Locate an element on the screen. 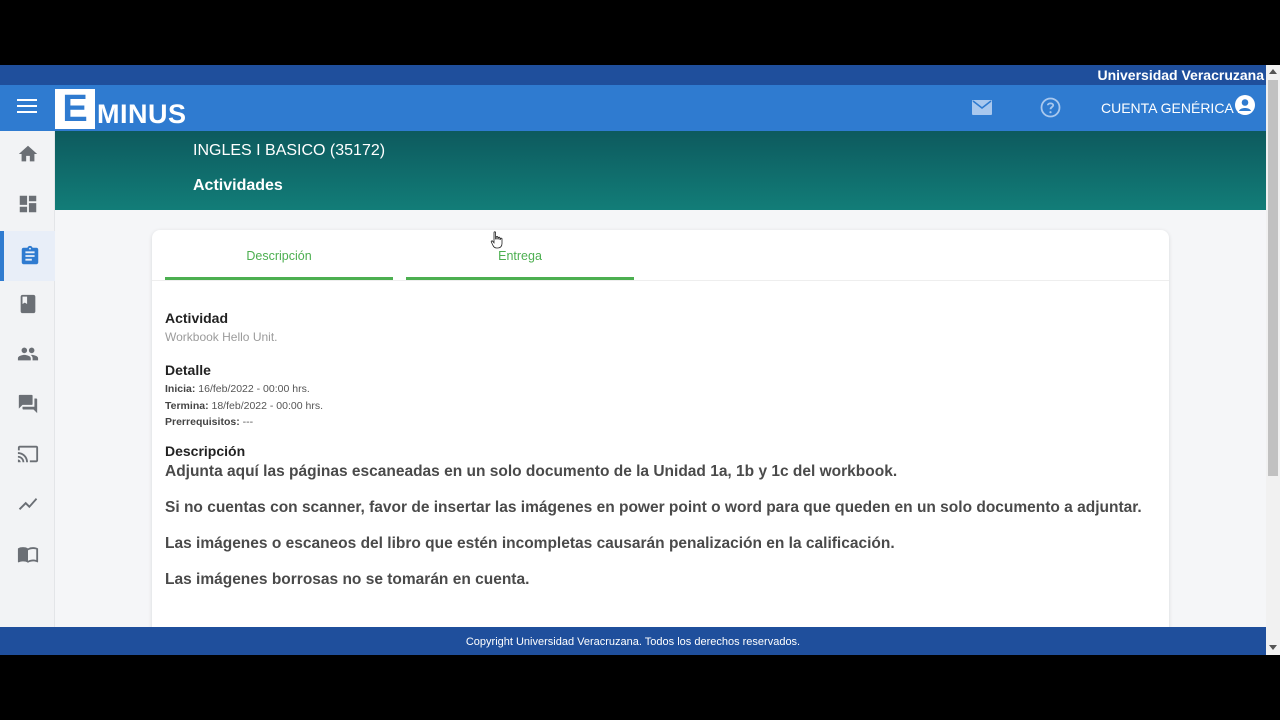 Image resolution: width=1280 pixels, height=720 pixels. sidebar-item-activities is located at coordinates (27, 256).